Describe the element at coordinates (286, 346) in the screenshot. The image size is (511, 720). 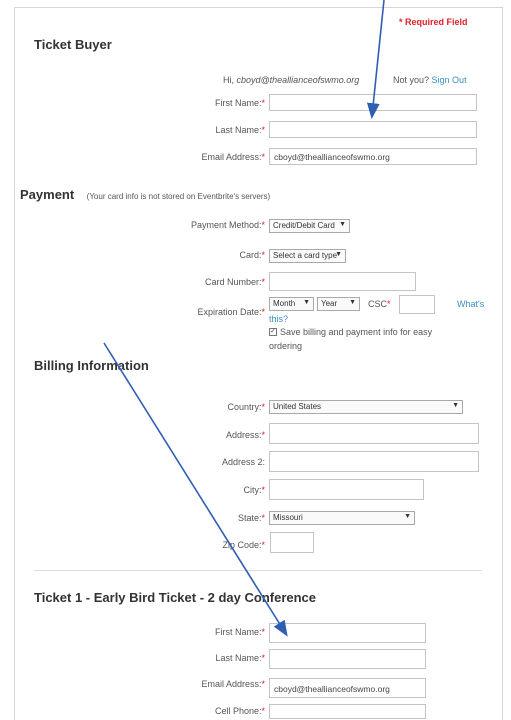
I see `save-billing-label-cont: ordering` at that location.